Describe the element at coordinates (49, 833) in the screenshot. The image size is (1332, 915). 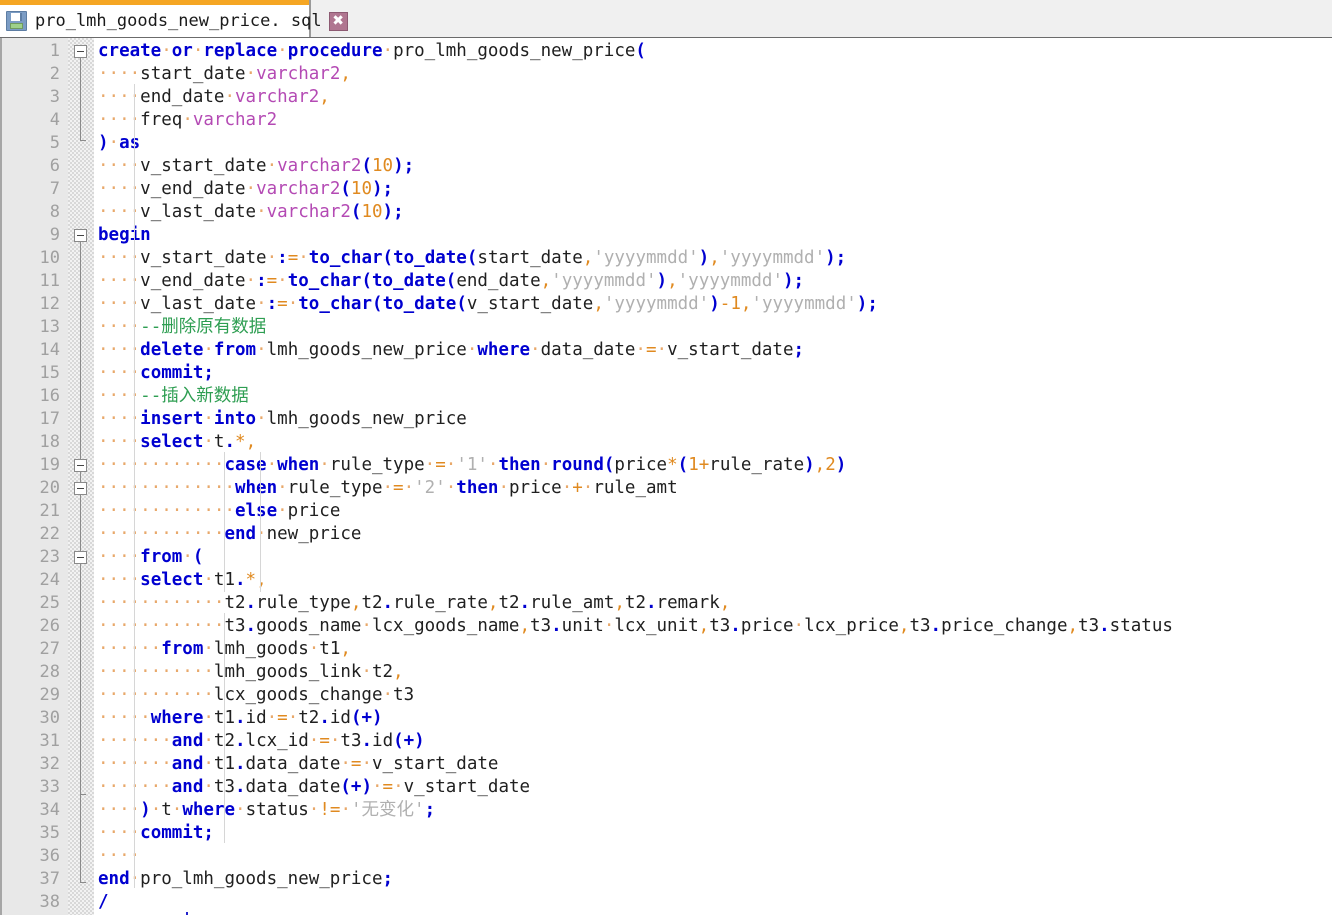
I see `line-number: 35` at that location.